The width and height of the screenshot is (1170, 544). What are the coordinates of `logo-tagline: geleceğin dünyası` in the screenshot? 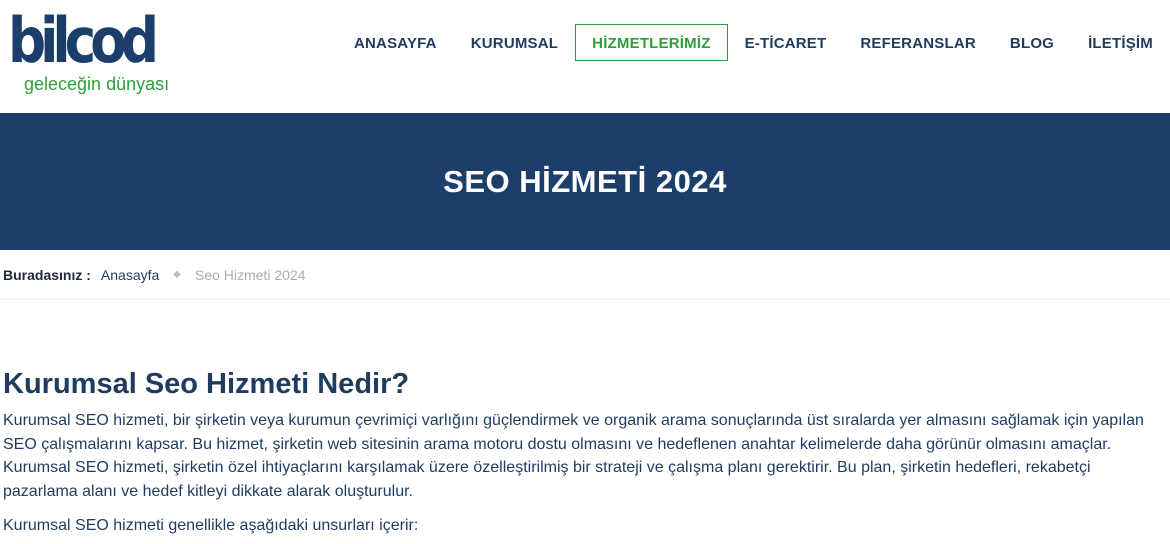 It's located at (97, 84).